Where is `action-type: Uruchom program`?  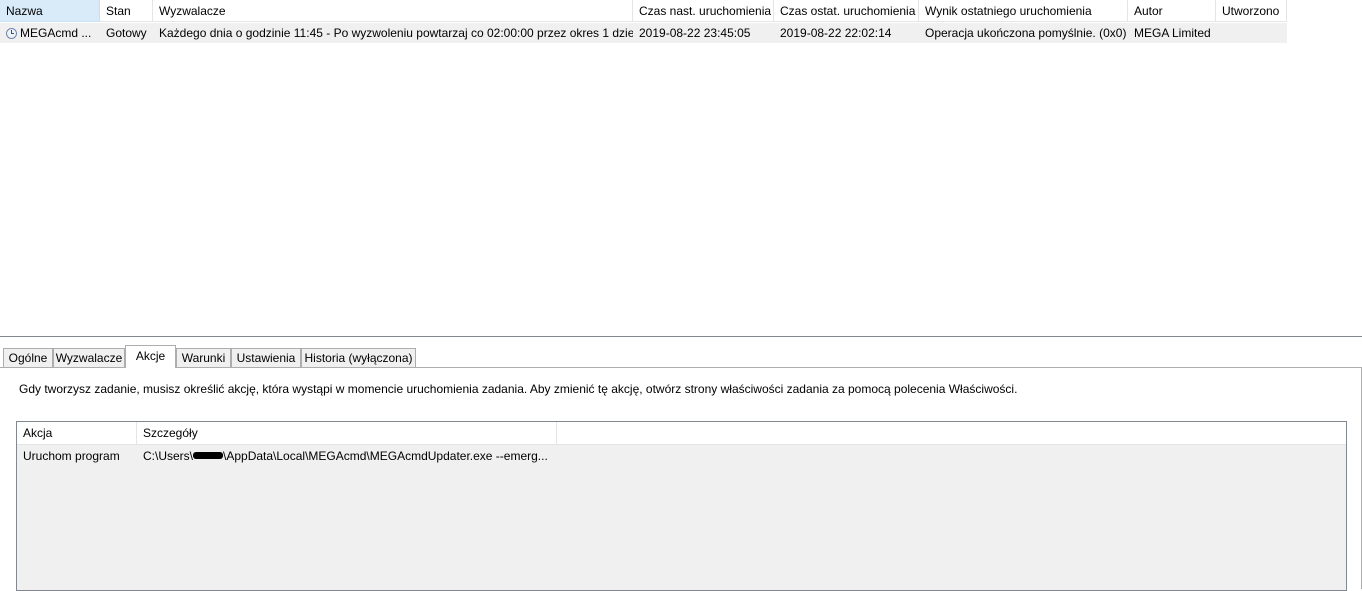
action-type: Uruchom program is located at coordinates (71, 456).